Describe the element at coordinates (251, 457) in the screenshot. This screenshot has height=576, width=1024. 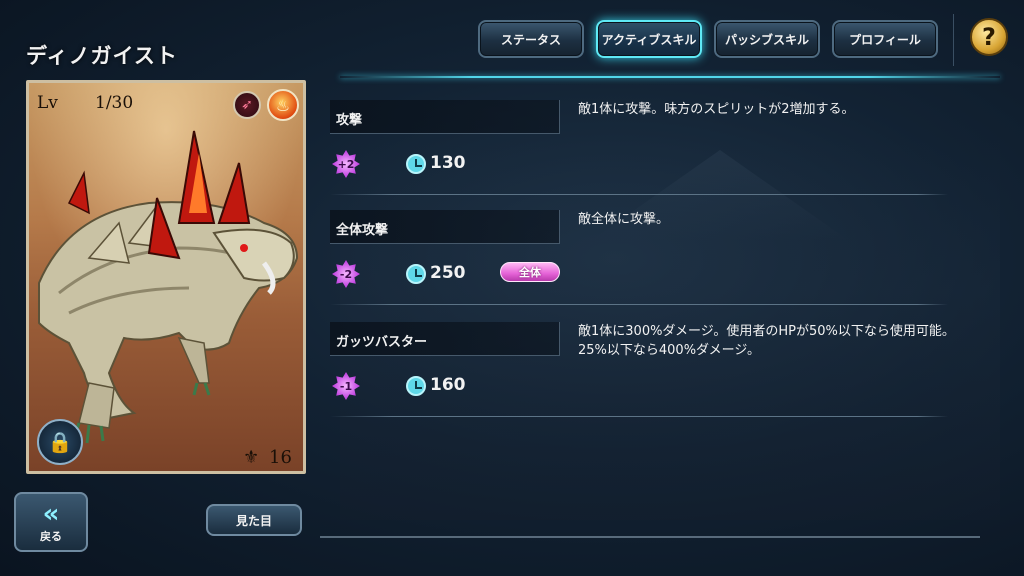
I see `fleur-icon: ⚜` at that location.